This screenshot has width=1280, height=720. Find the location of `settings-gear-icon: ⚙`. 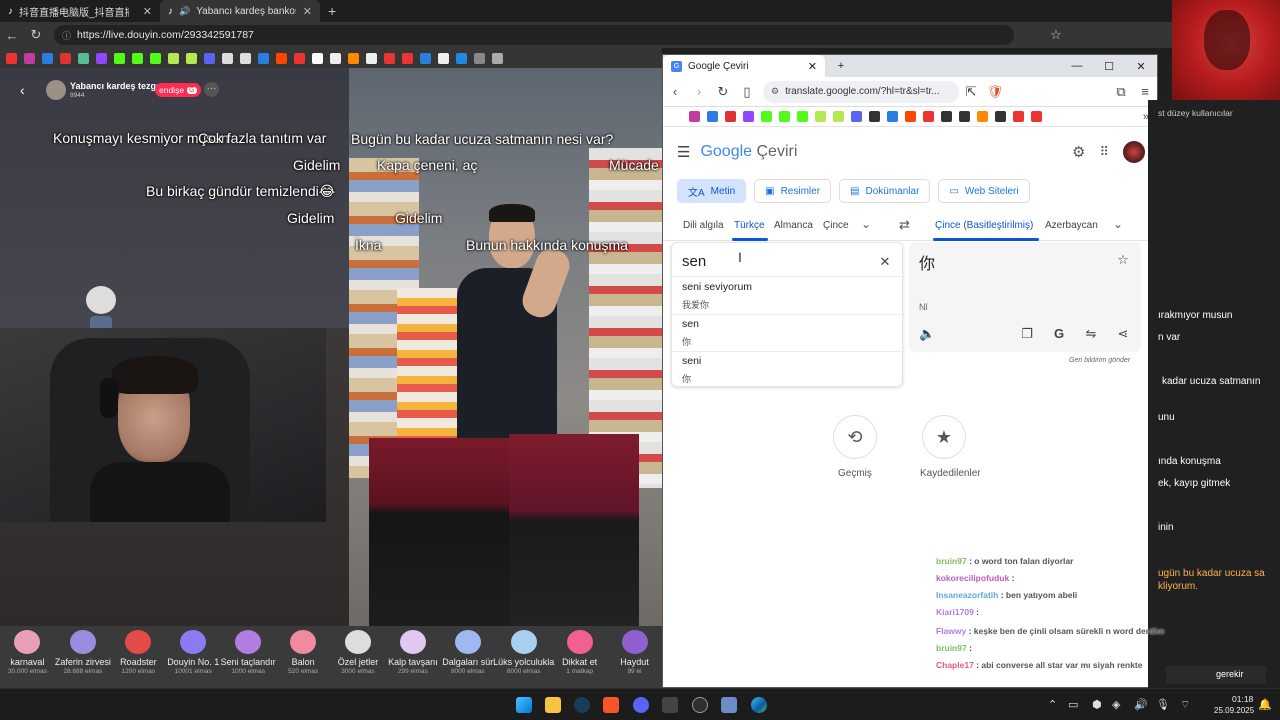

settings-gear-icon: ⚙ is located at coordinates (1078, 152).